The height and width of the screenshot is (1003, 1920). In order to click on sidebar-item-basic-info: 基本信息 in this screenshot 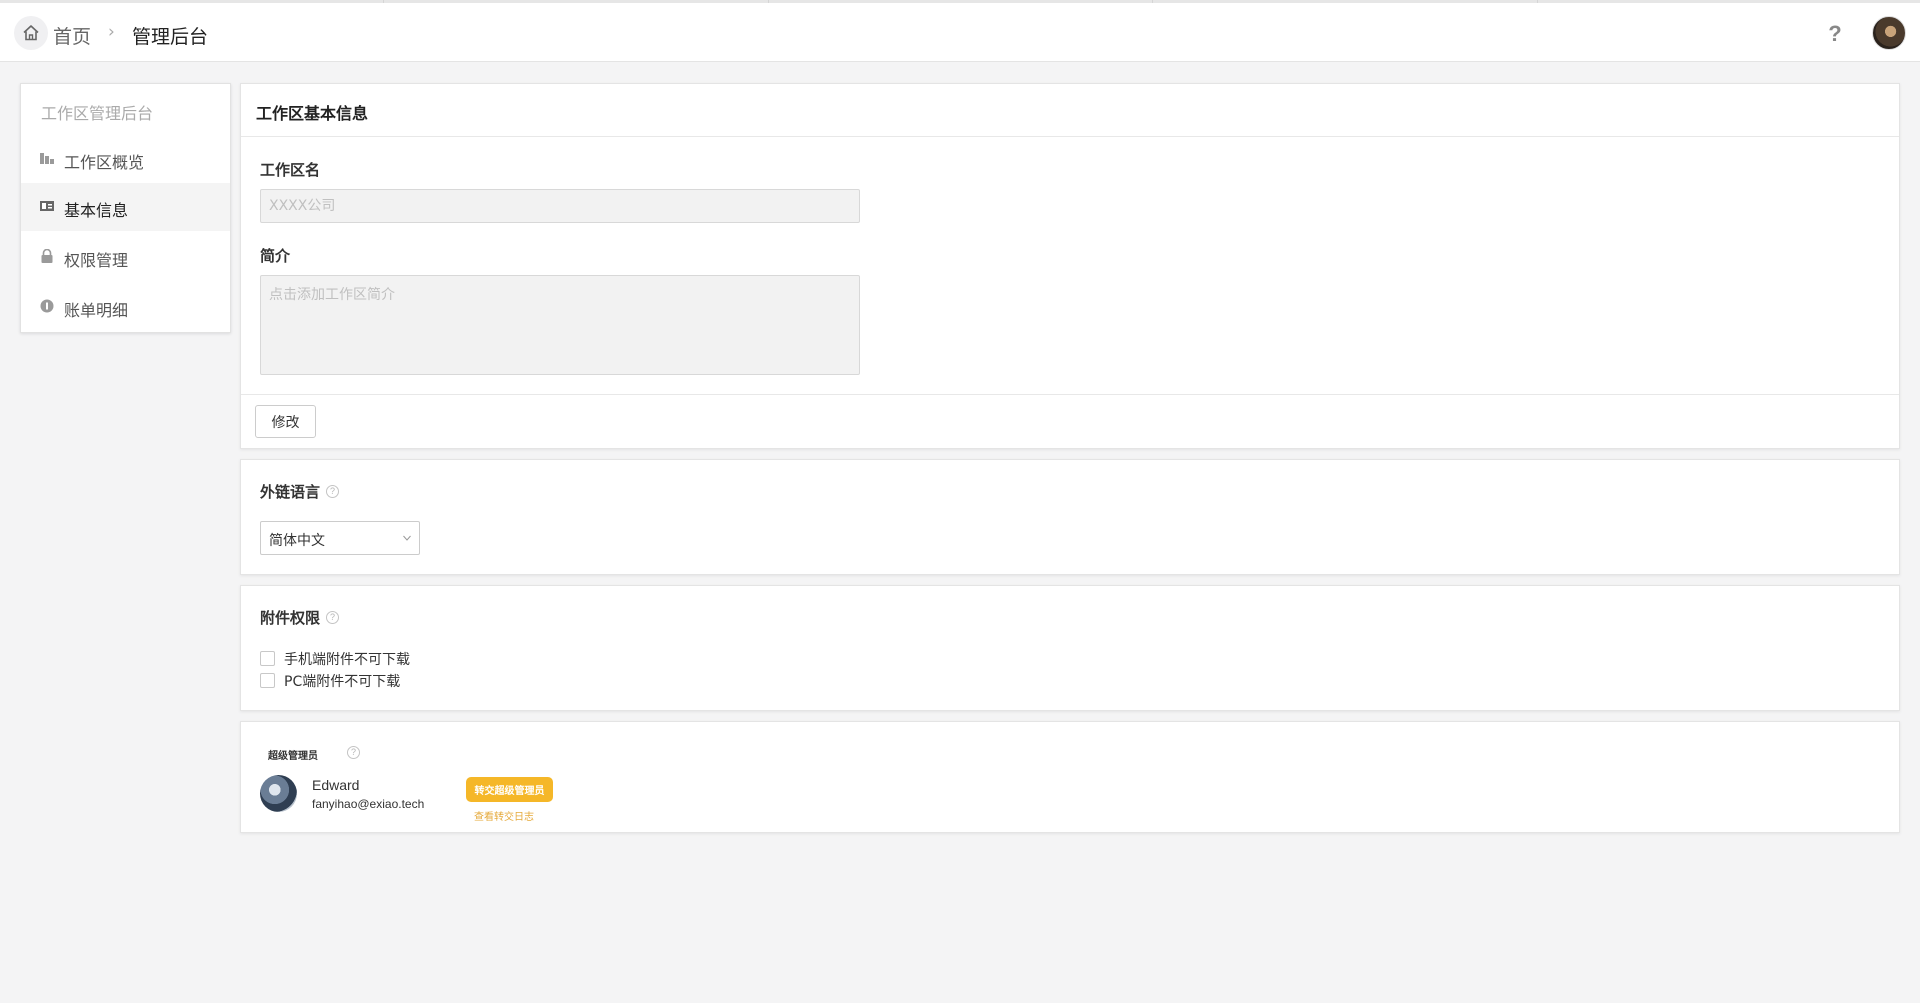, I will do `click(125, 207)`.